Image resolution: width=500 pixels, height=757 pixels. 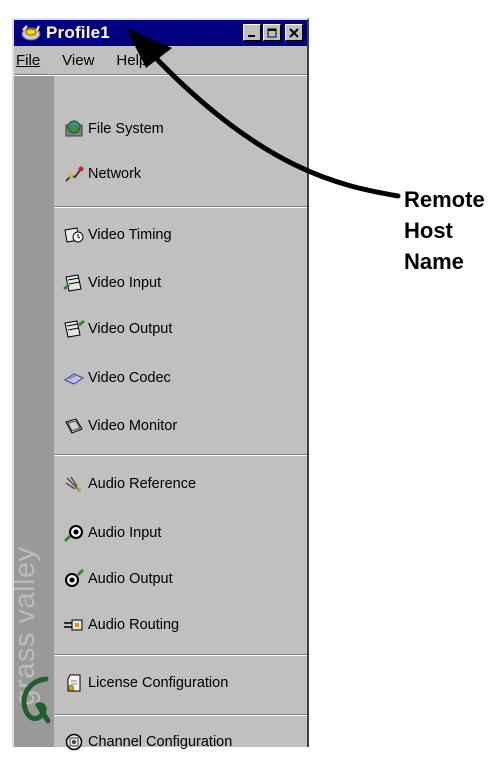 I want to click on license-icon, so click(x=74, y=683).